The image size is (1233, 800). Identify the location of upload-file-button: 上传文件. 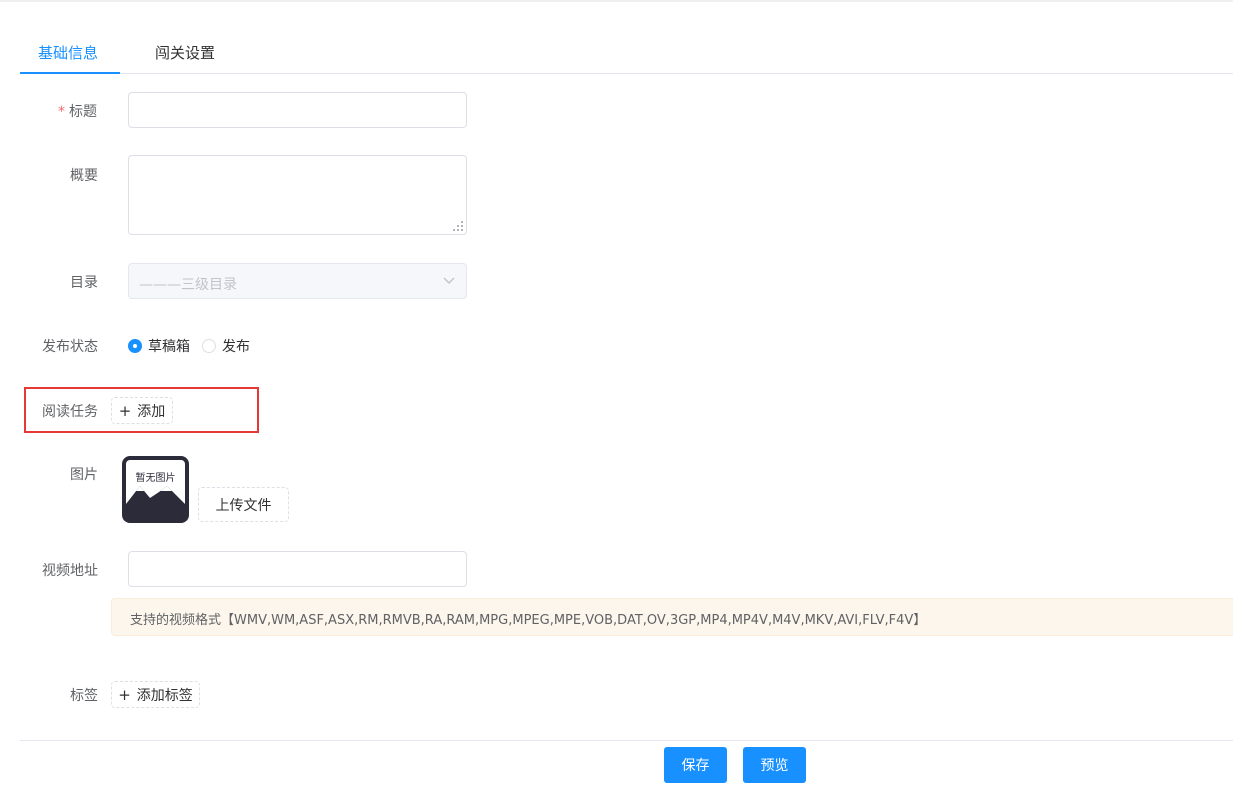
(243, 504).